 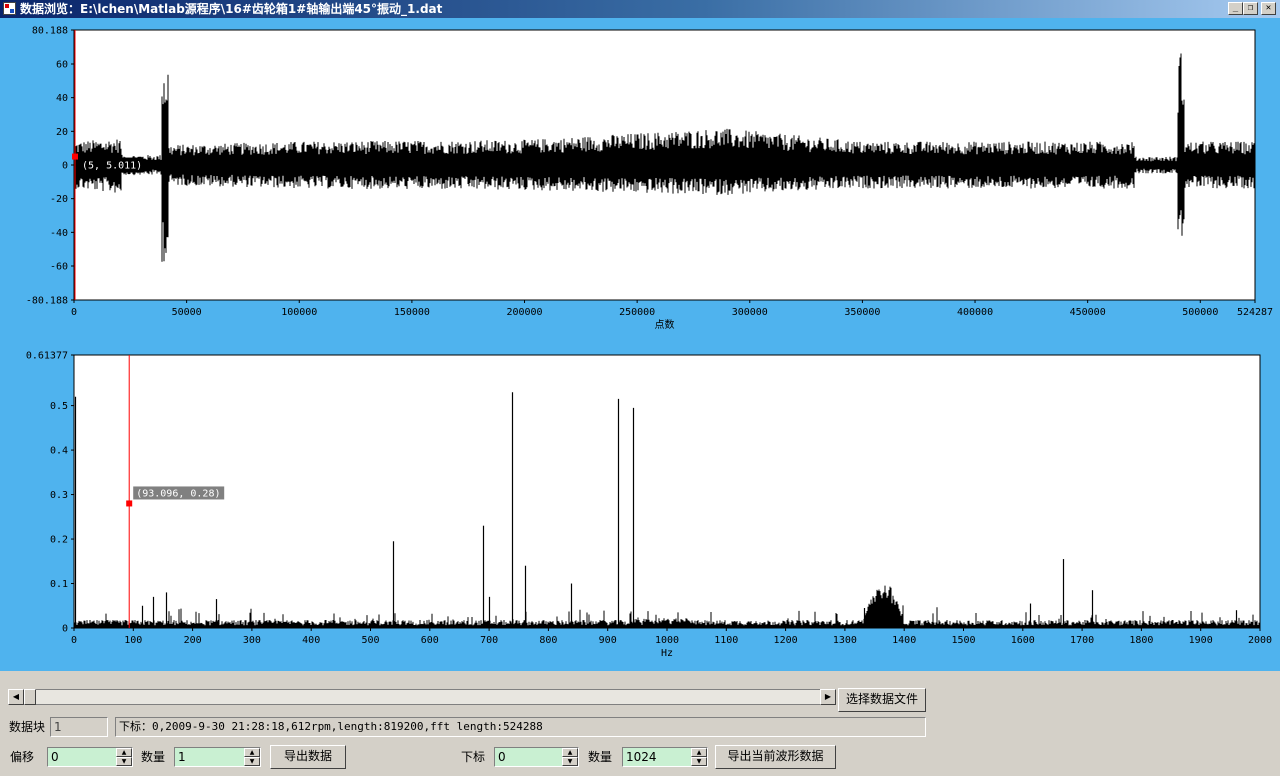 I want to click on offset-stepper: 0 ▲ ▼, so click(x=90, y=757).